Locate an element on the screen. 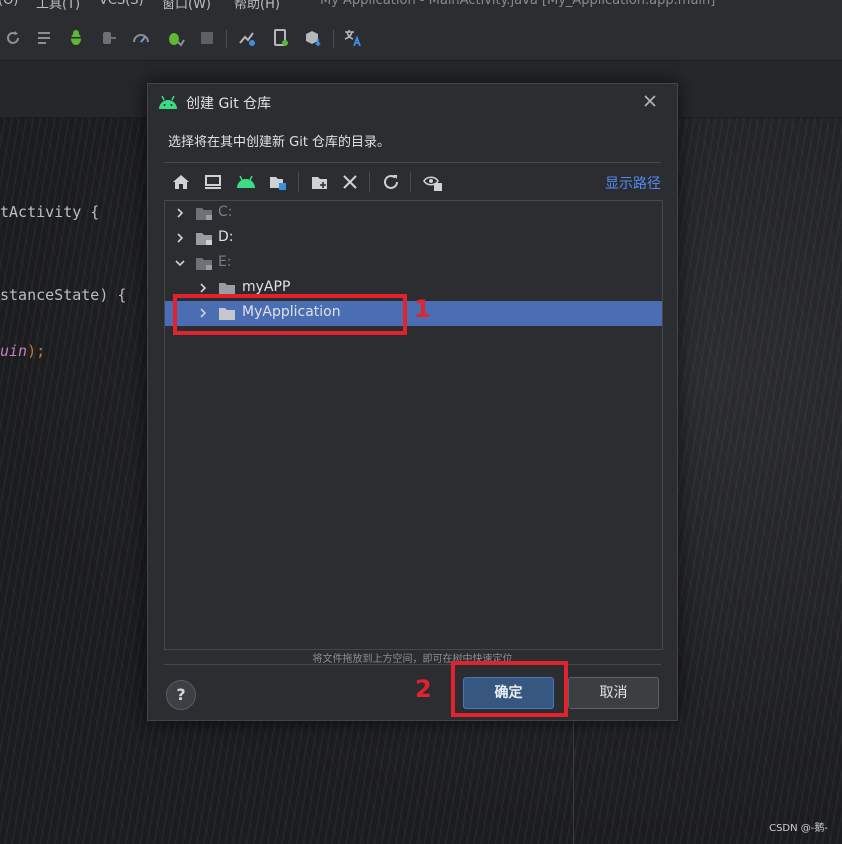 The image size is (842, 844). tree-row-drive: C: is located at coordinates (413, 213).